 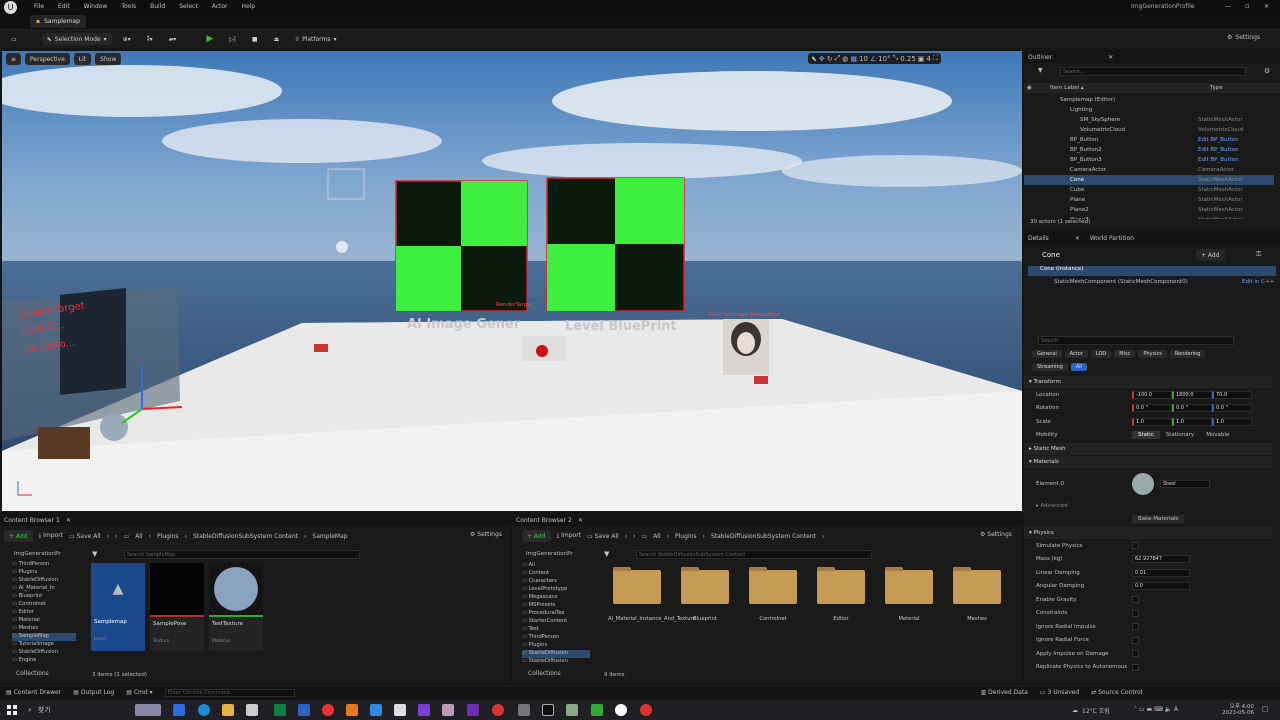 What do you see at coordinates (94, 554) in the screenshot?
I see `cb1-filter-icon: ▼` at bounding box center [94, 554].